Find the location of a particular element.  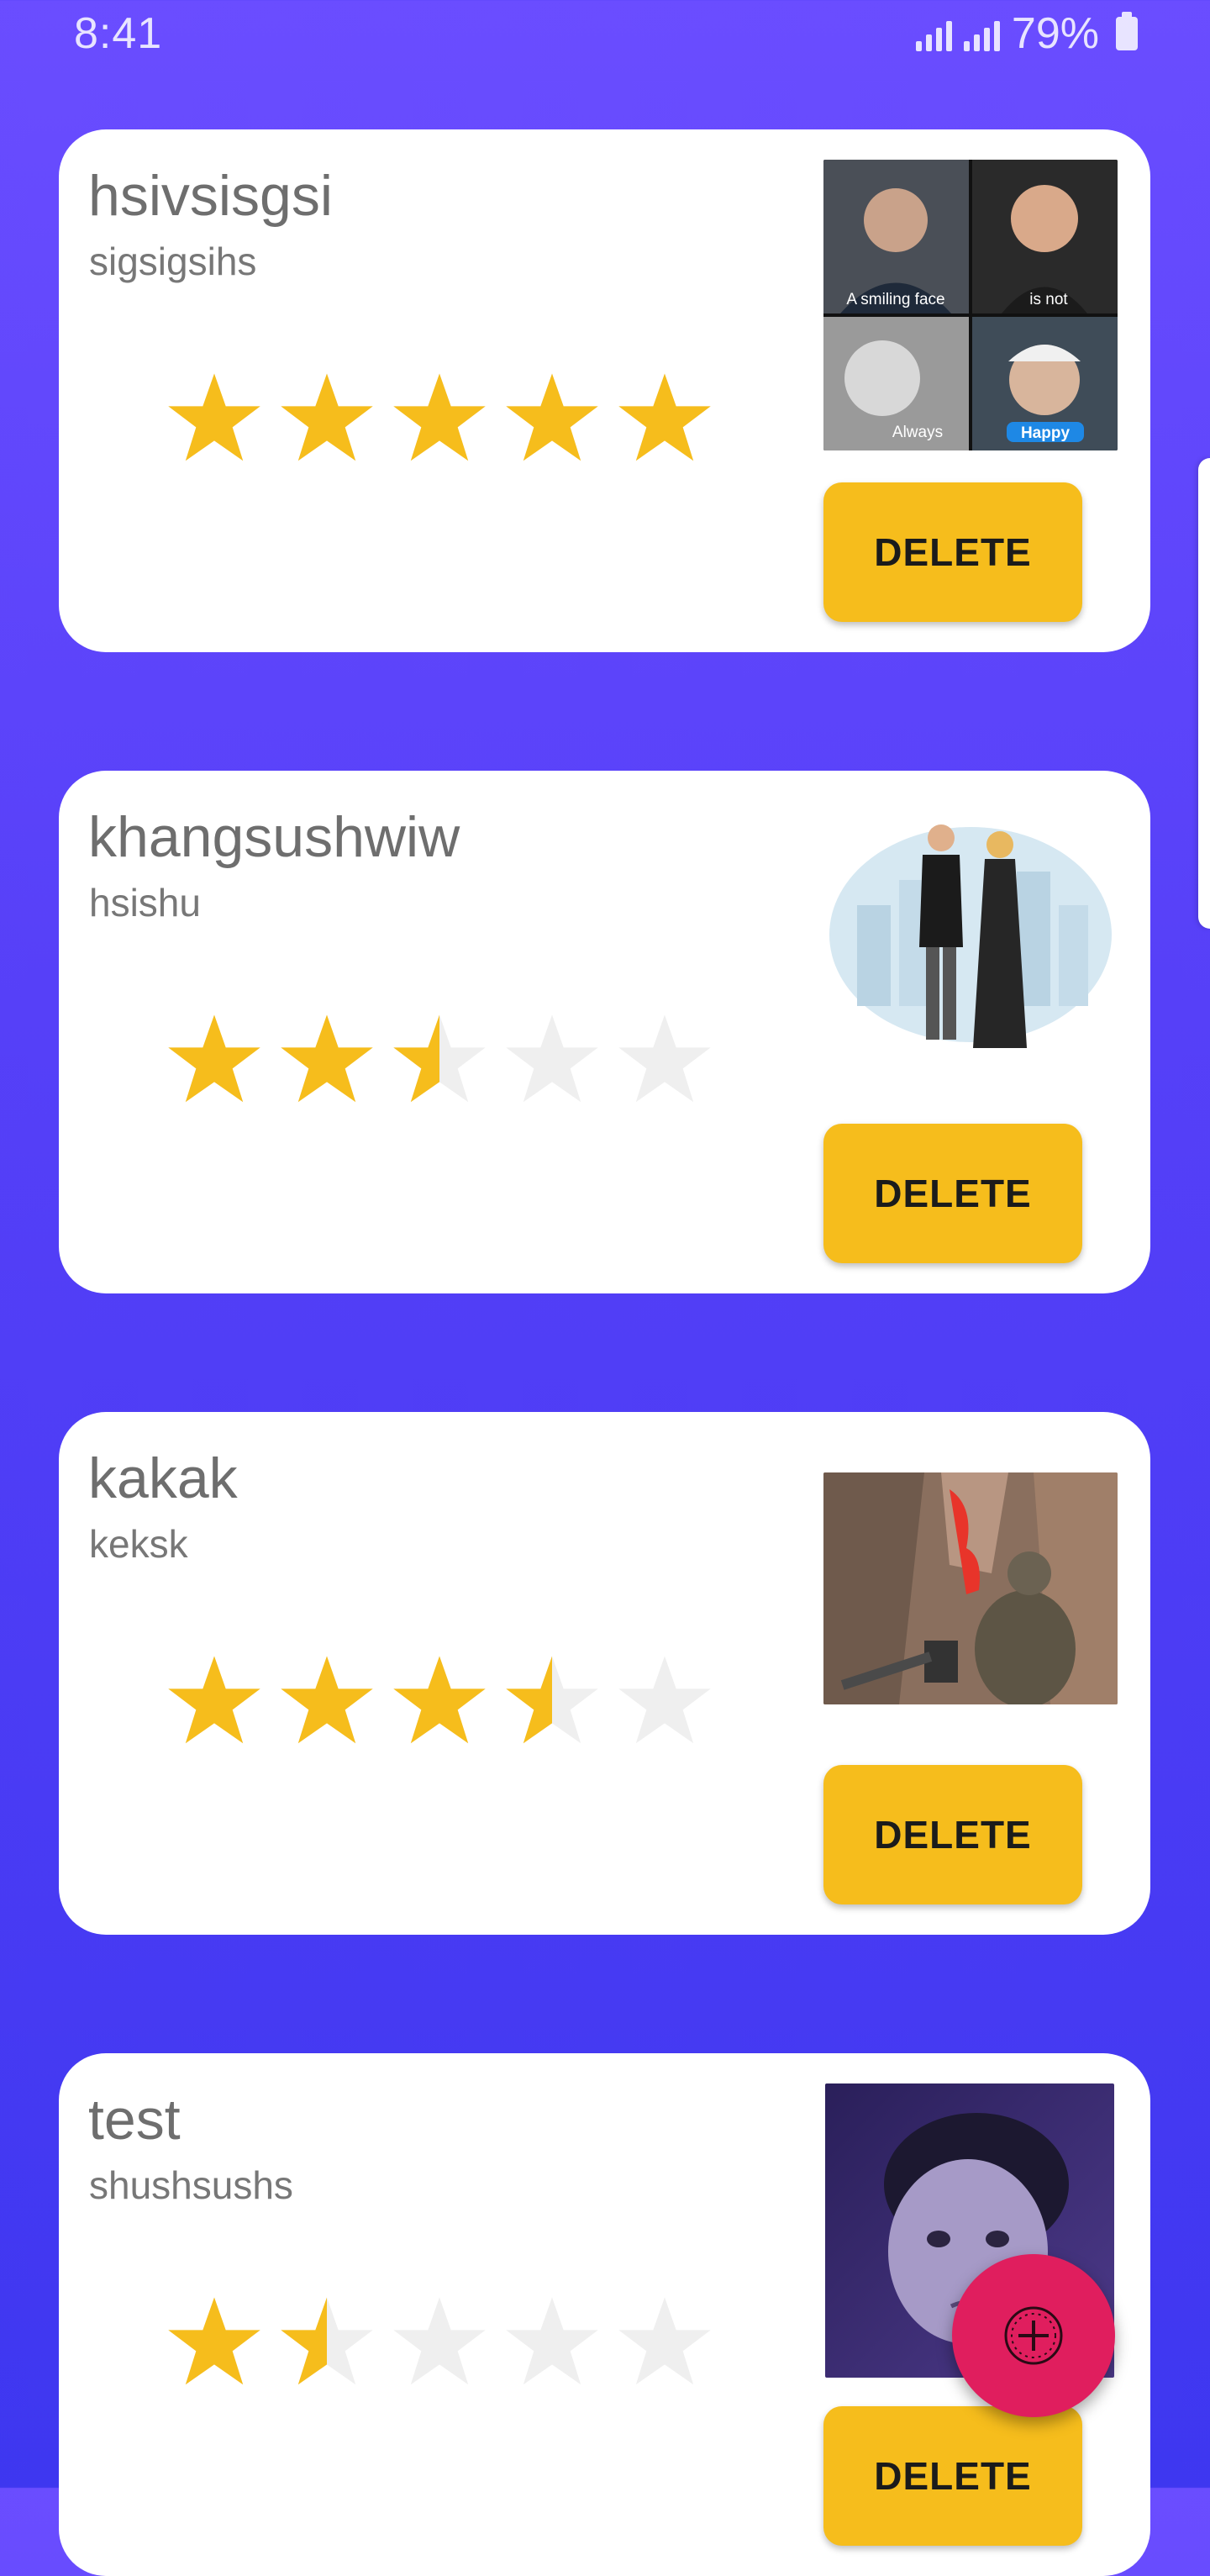

add-circle-icon is located at coordinates (1033, 2335).